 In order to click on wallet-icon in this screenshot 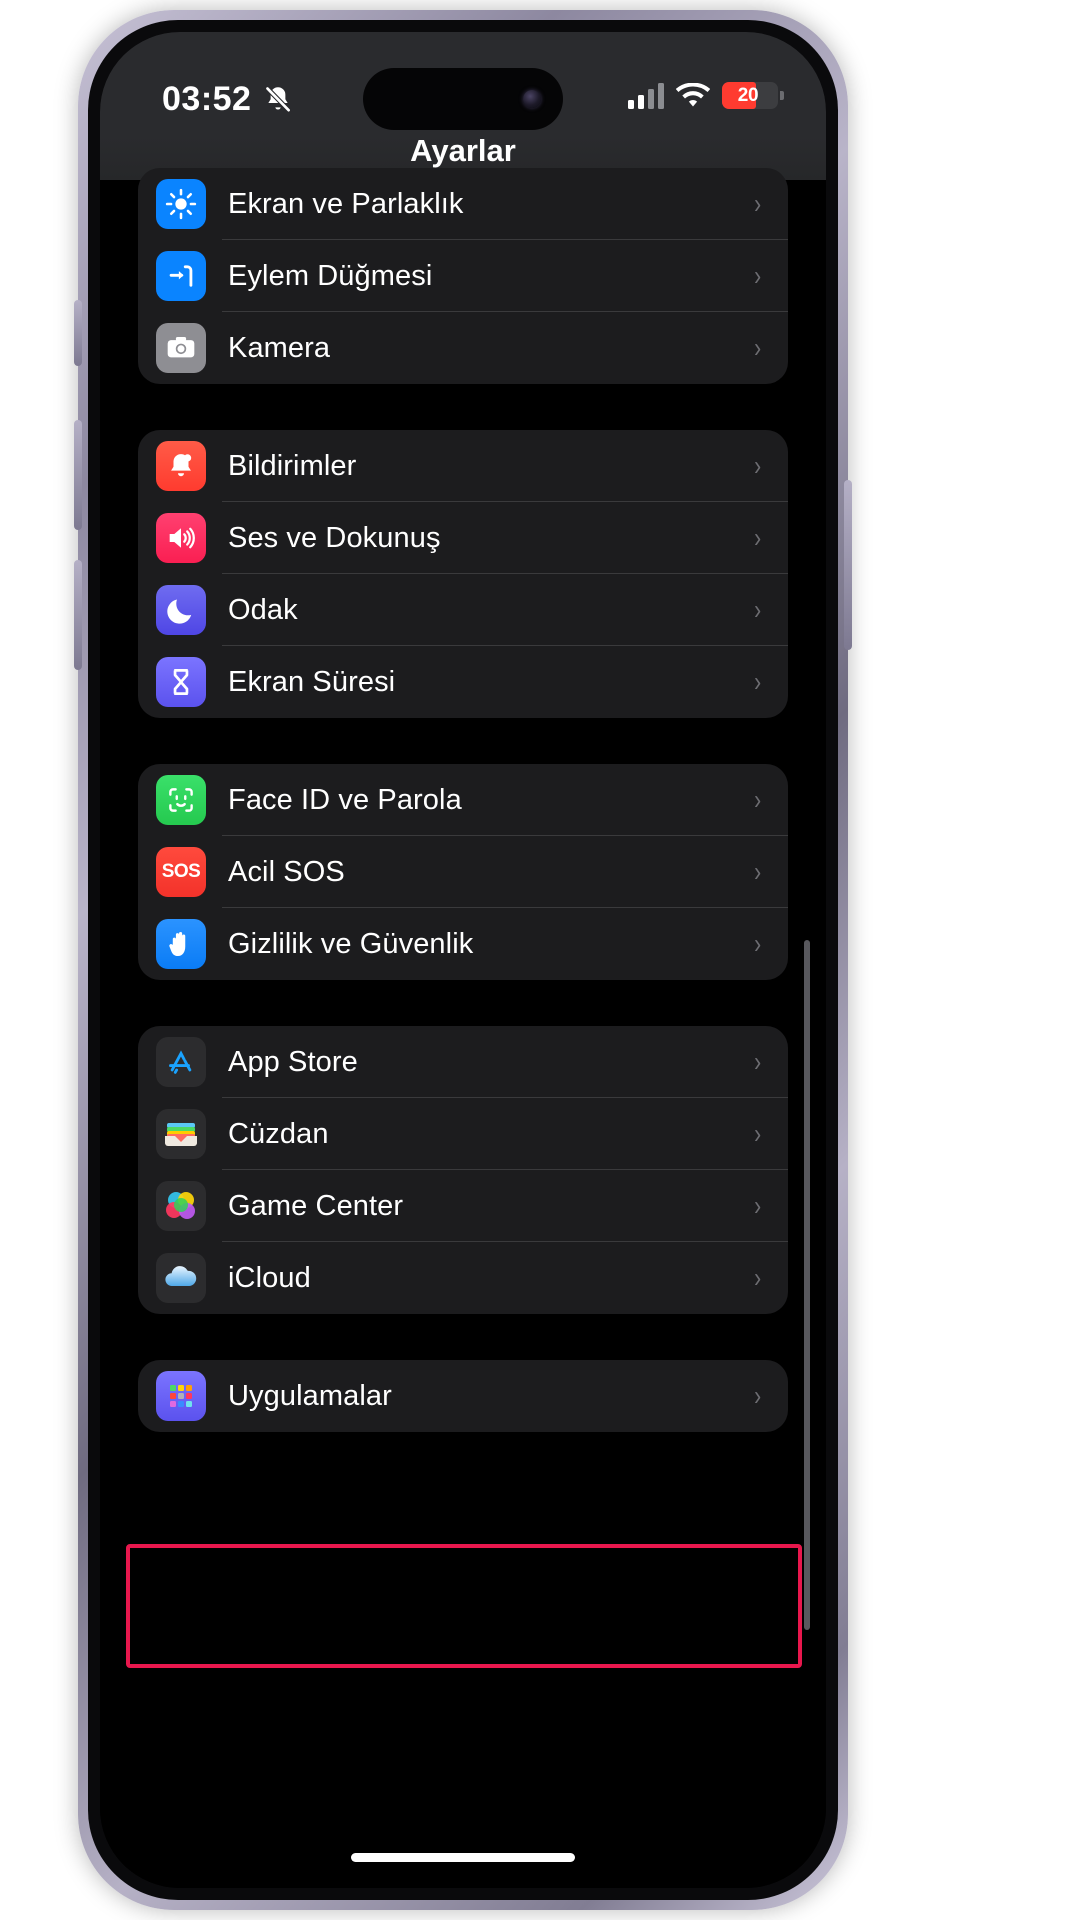, I will do `click(181, 1134)`.